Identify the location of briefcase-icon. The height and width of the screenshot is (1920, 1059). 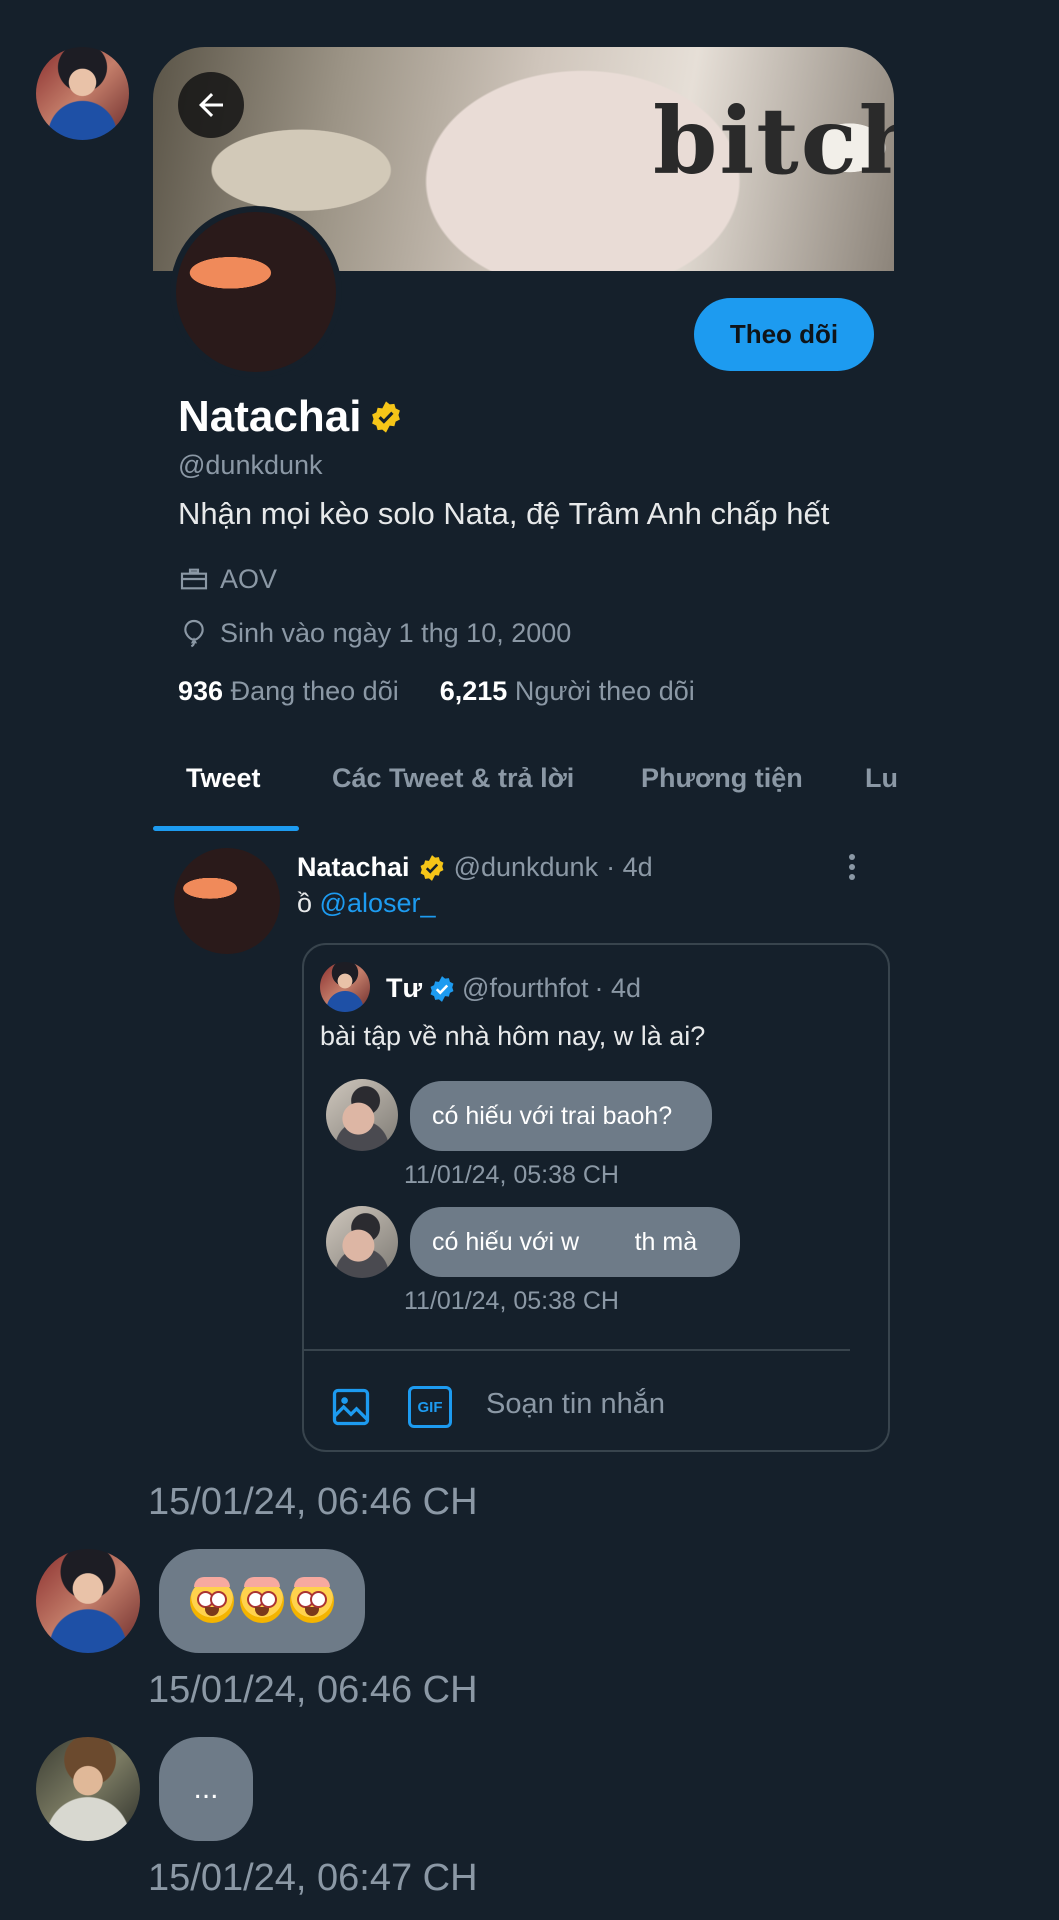
(194, 579).